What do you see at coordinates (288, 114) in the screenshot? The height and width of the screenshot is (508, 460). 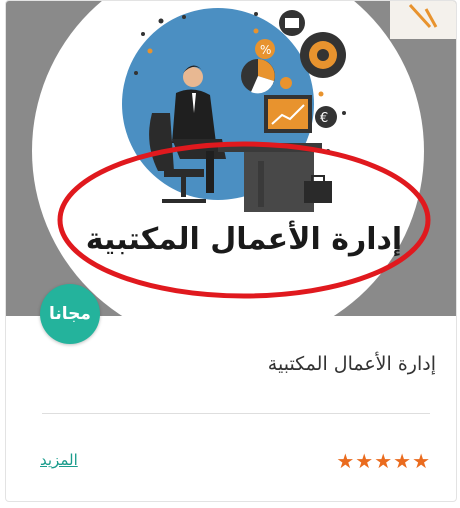 I see `monitor-chart-icon` at bounding box center [288, 114].